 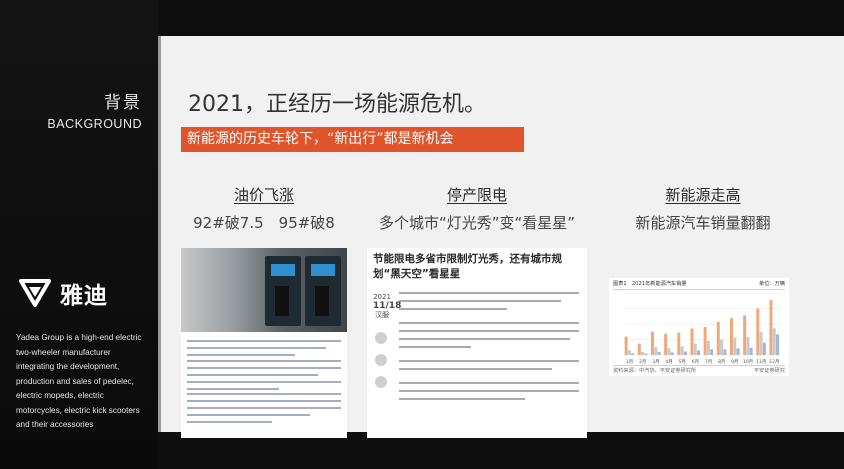 I want to click on chart-unit: 单位：万辆, so click(x=772, y=284).